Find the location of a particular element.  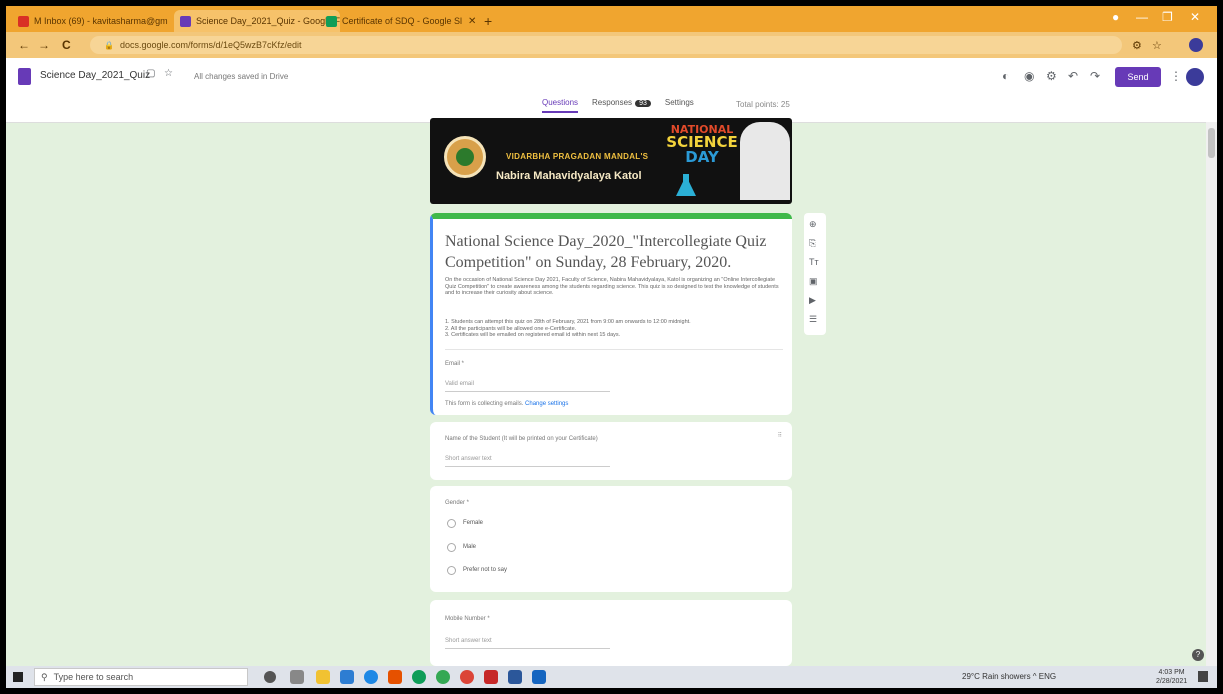

email-label: Email * is located at coordinates (455, 364).